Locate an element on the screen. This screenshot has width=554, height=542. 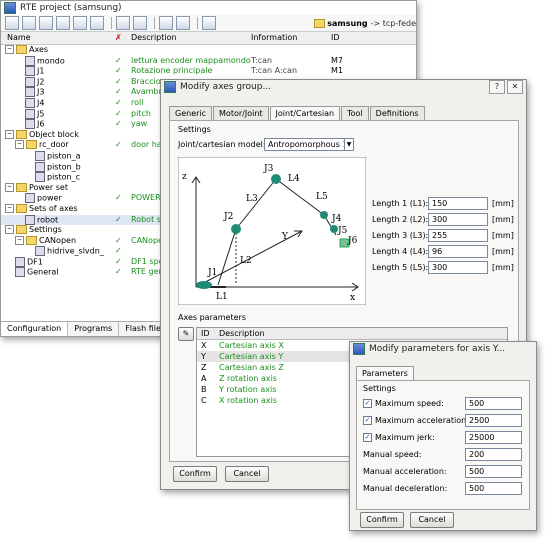
axis-description: Y rotation axis is located at coordinates (248, 389).